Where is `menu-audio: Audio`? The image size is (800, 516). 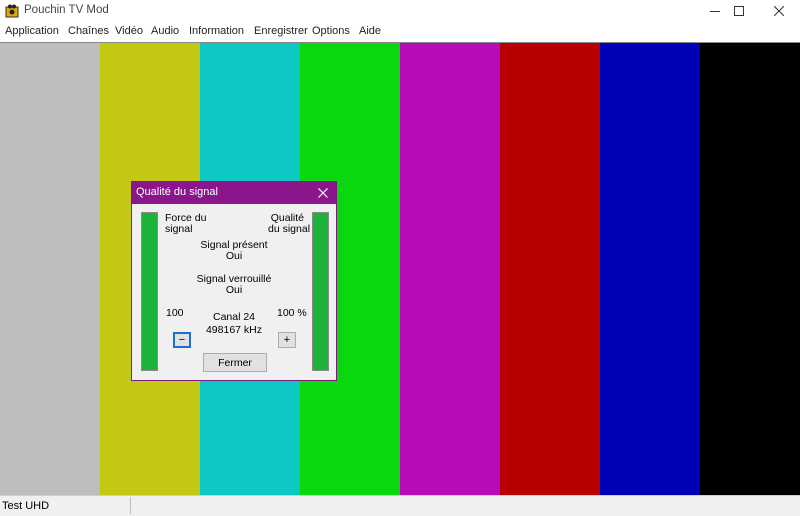 menu-audio: Audio is located at coordinates (165, 31).